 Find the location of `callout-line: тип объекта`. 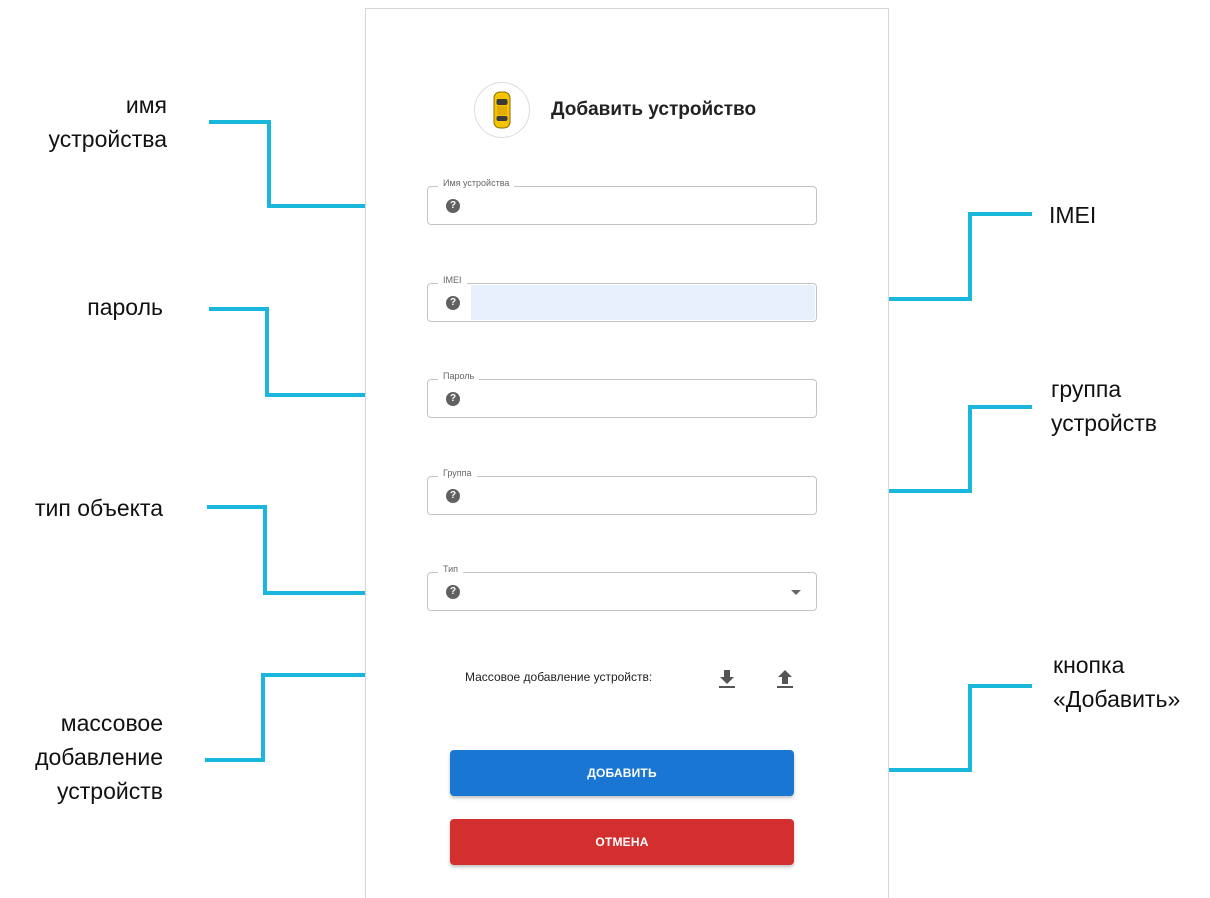

callout-line: тип объекта is located at coordinates (99, 508).